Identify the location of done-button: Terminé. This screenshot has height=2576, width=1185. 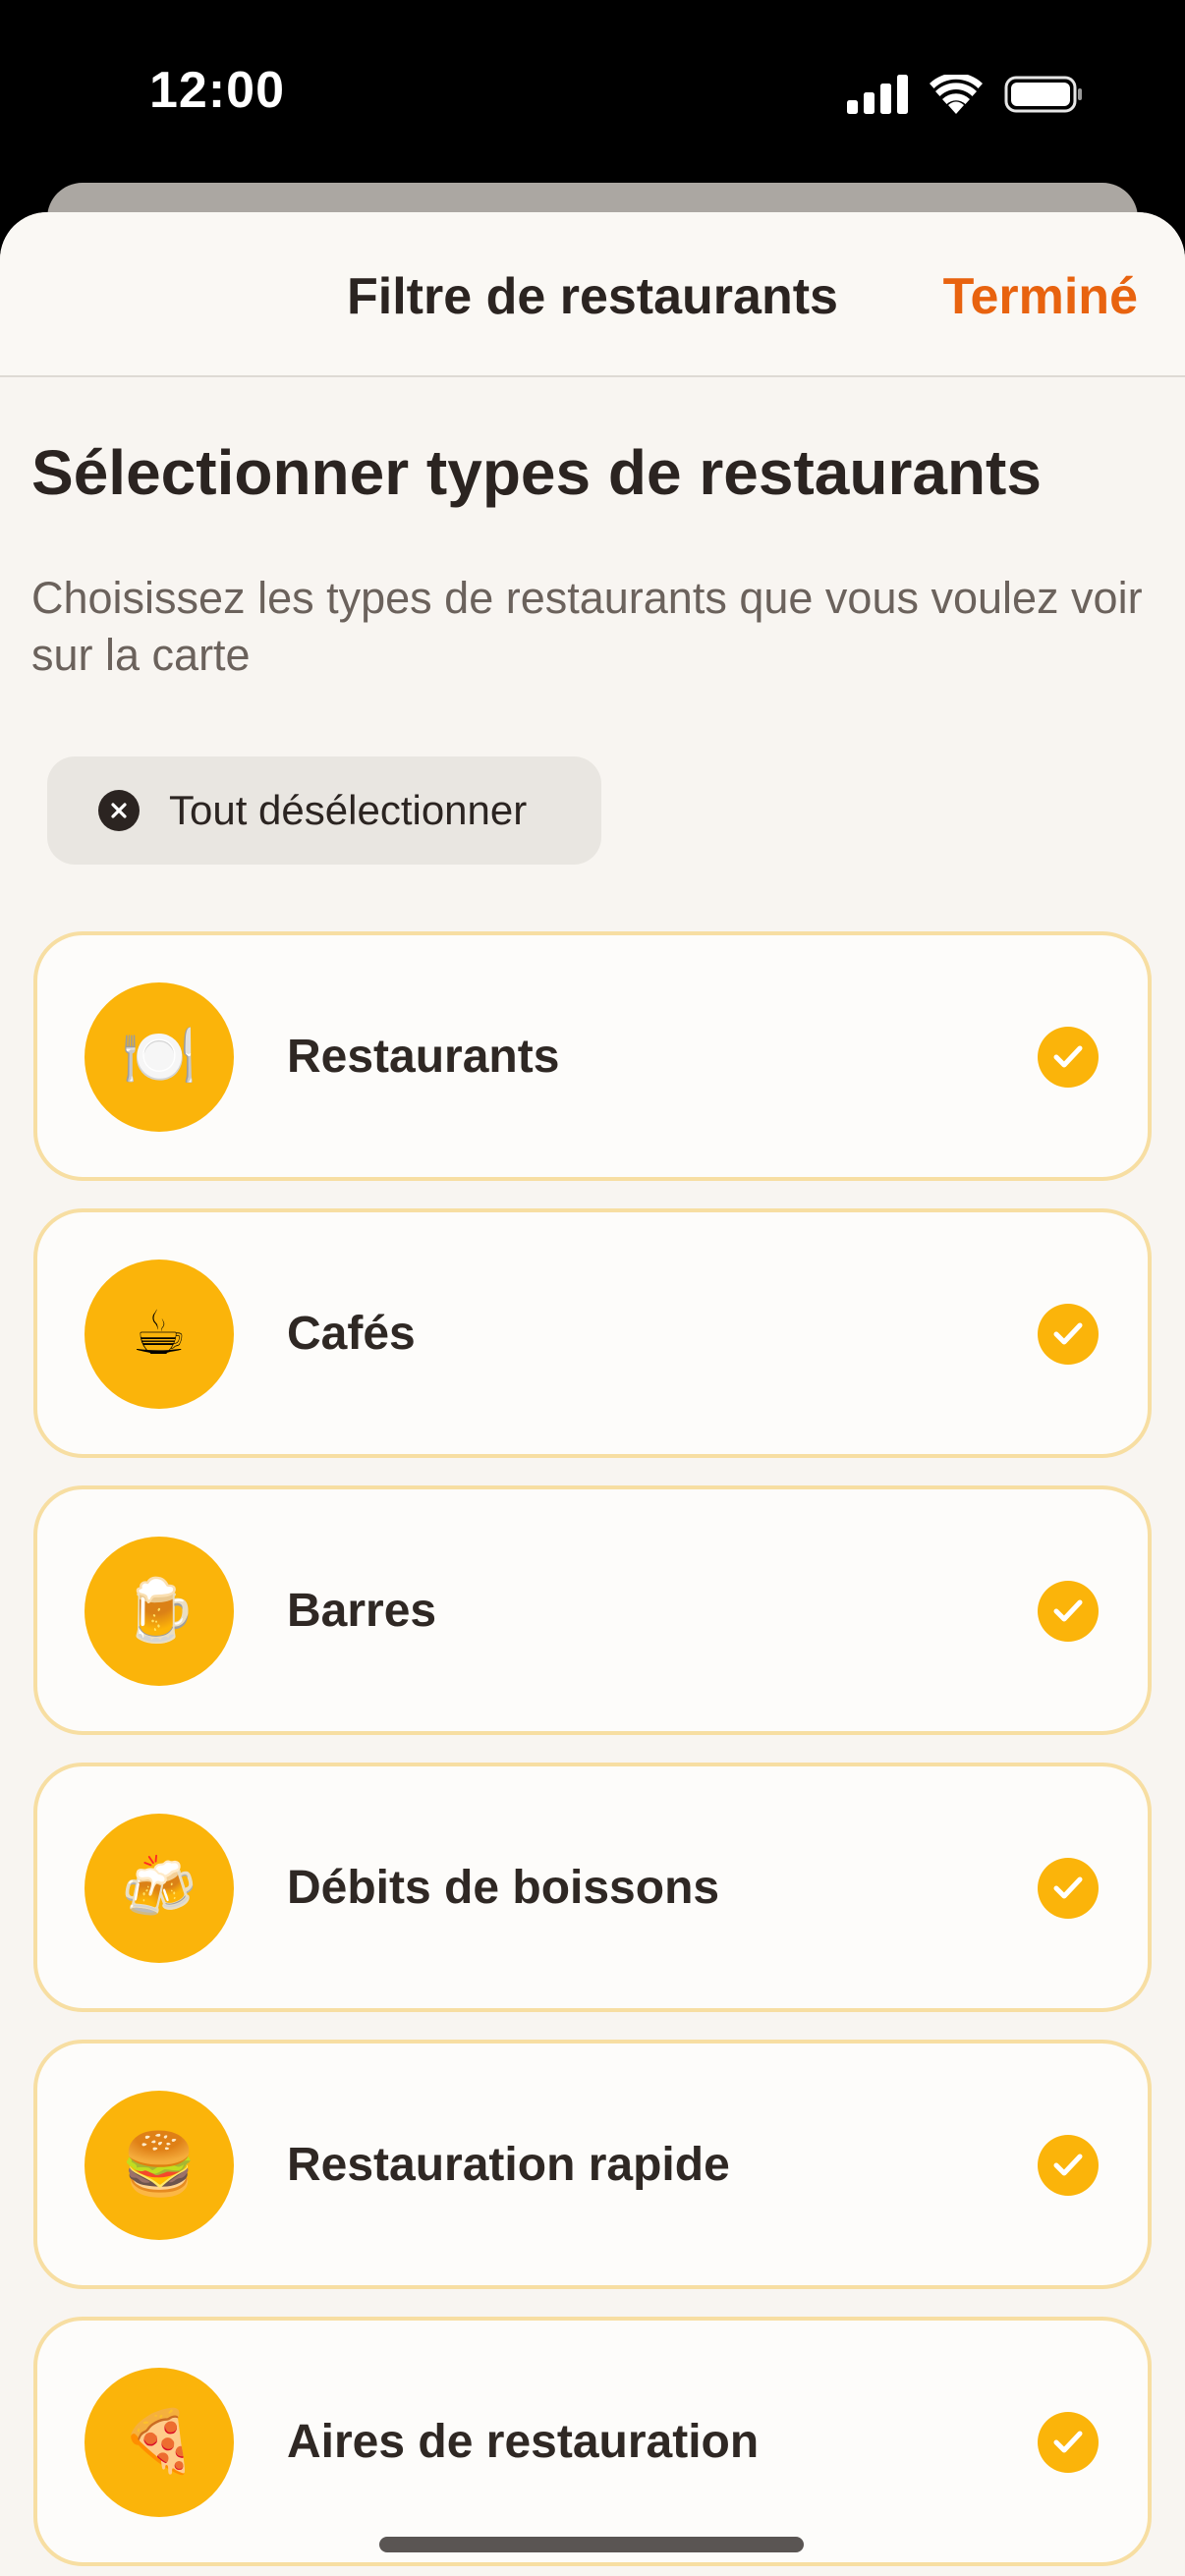
(1041, 296).